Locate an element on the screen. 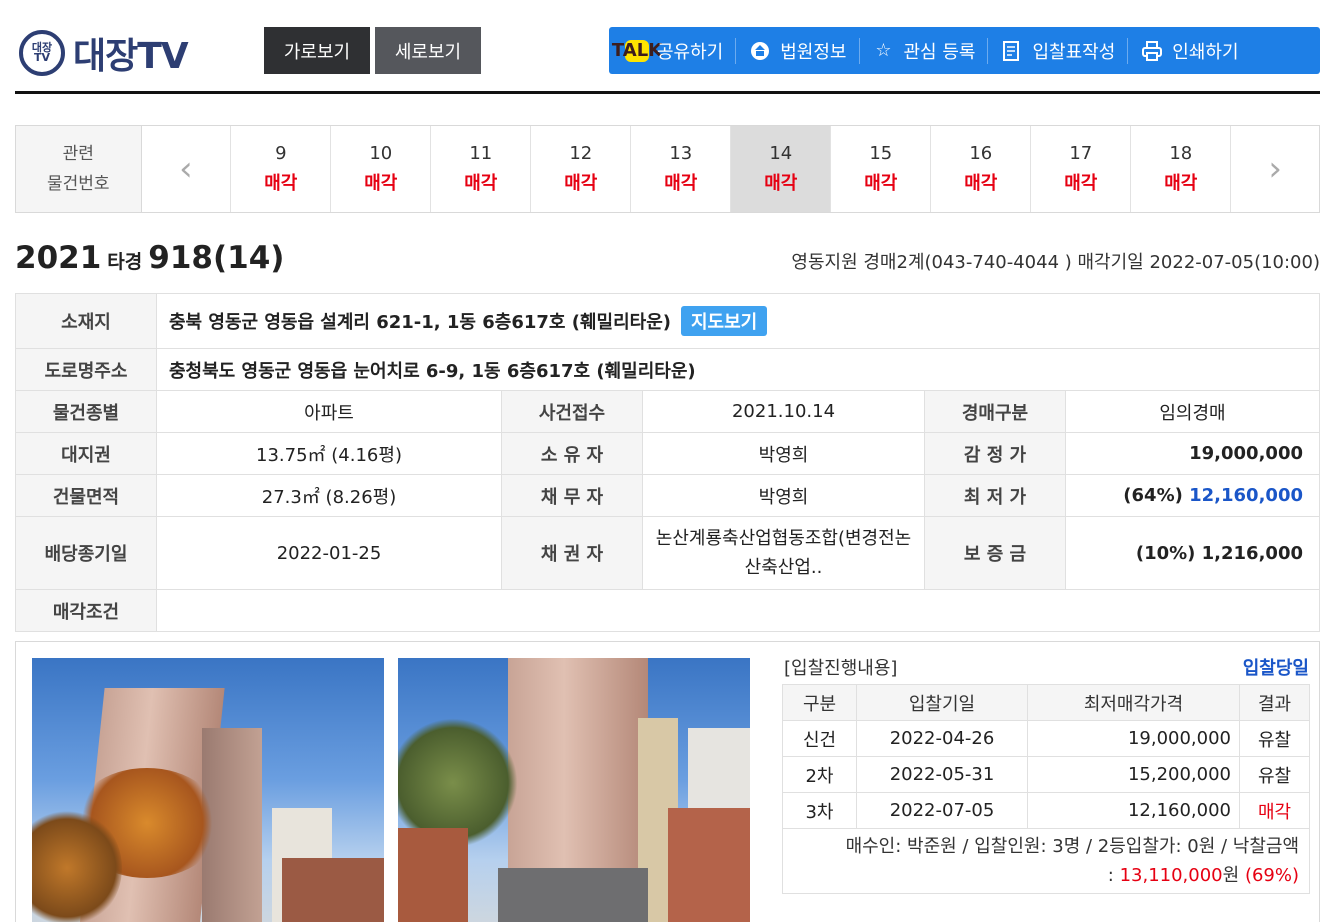 The image size is (1343, 922). min-price-cell: (64%) 12,160,000 is located at coordinates (1192, 495).